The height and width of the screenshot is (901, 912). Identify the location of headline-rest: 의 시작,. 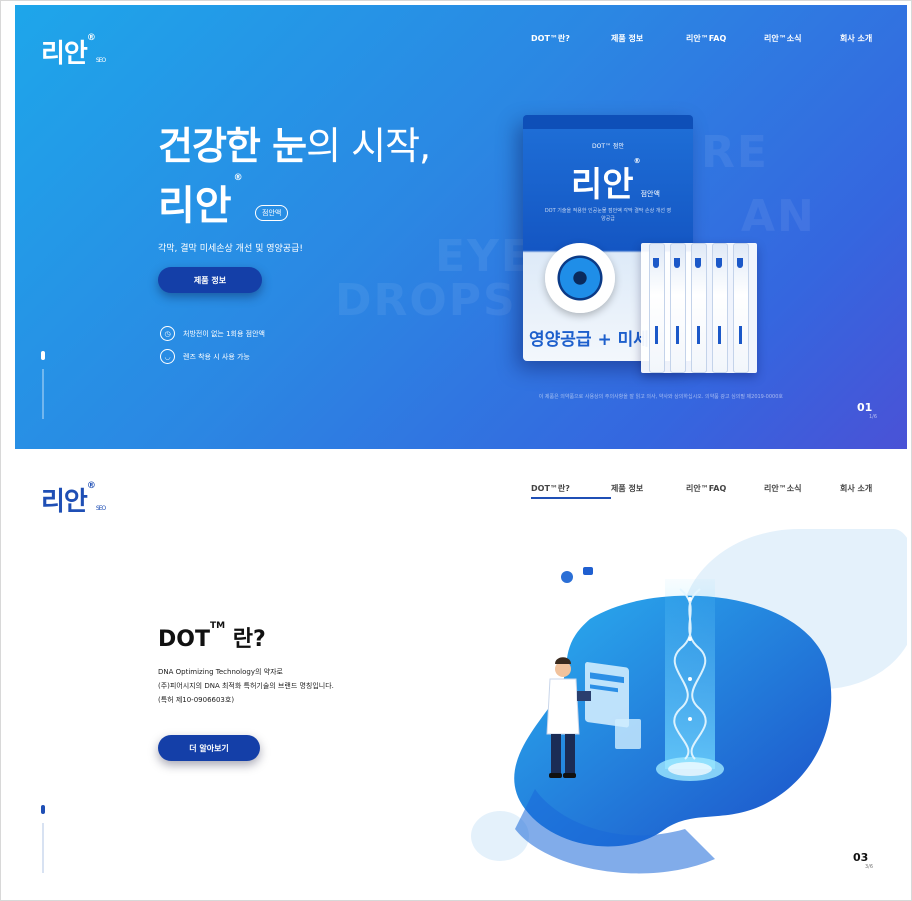
(368, 146).